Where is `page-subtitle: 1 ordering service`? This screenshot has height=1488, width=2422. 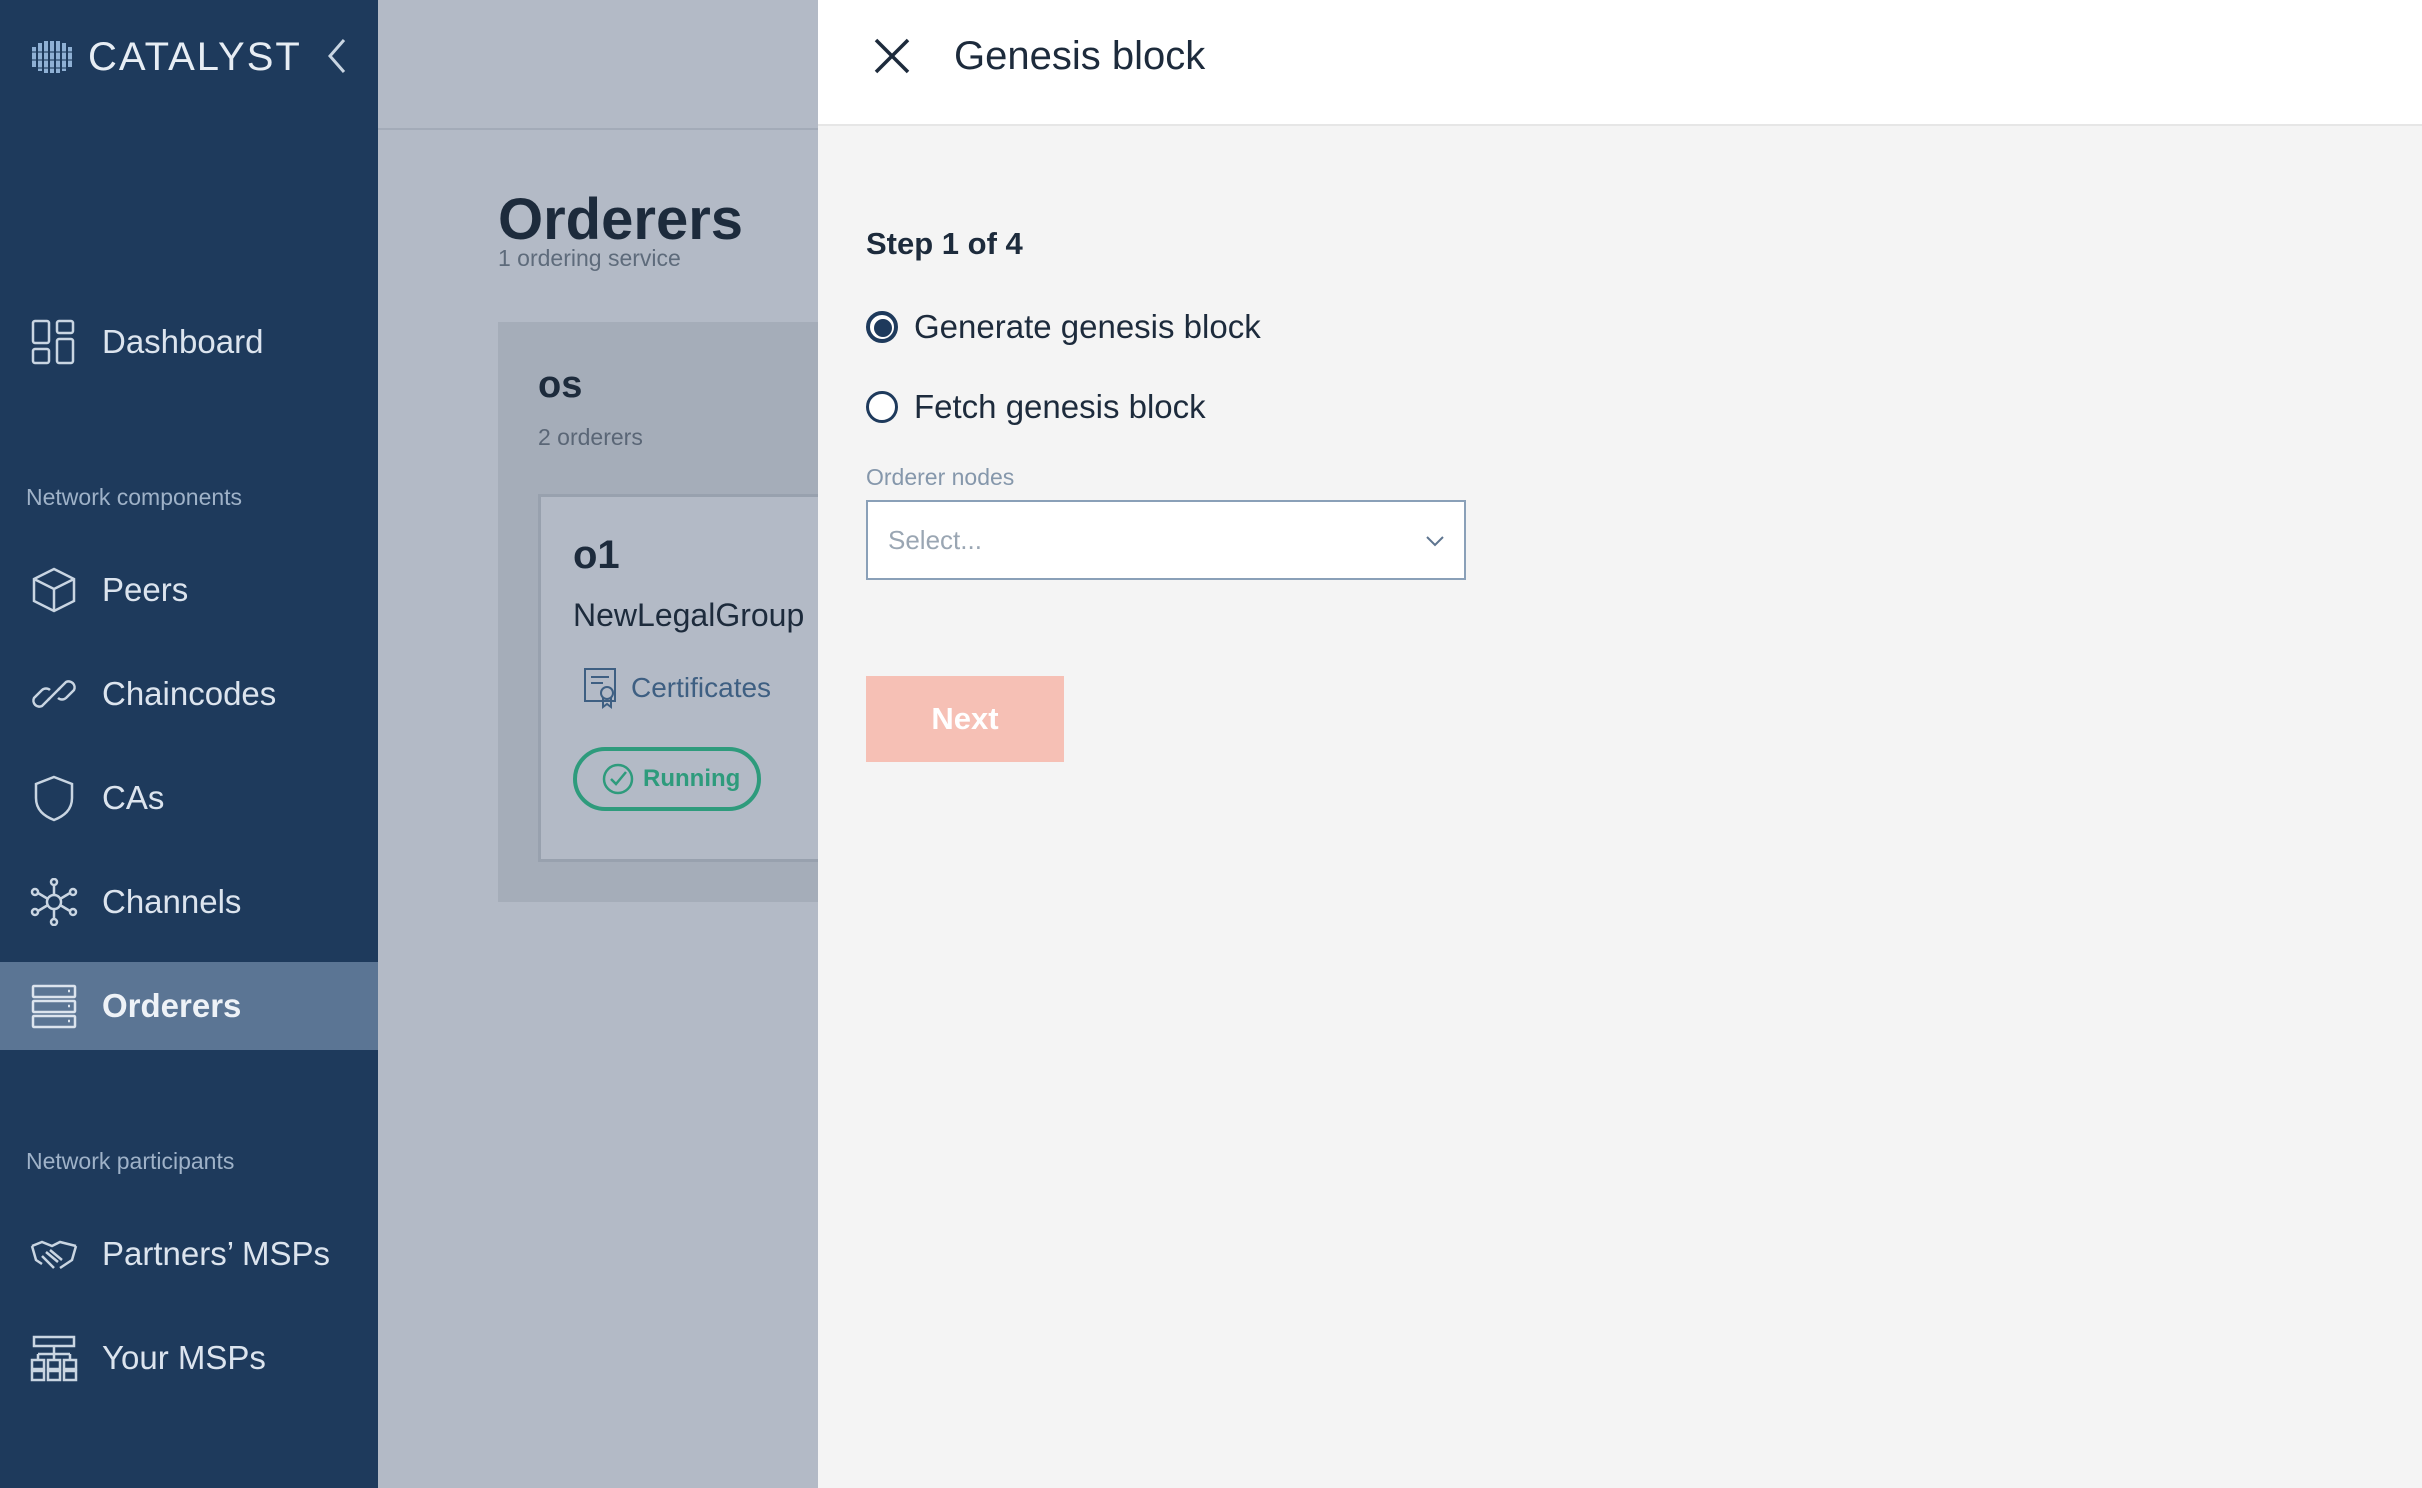
page-subtitle: 1 ordering service is located at coordinates (589, 258).